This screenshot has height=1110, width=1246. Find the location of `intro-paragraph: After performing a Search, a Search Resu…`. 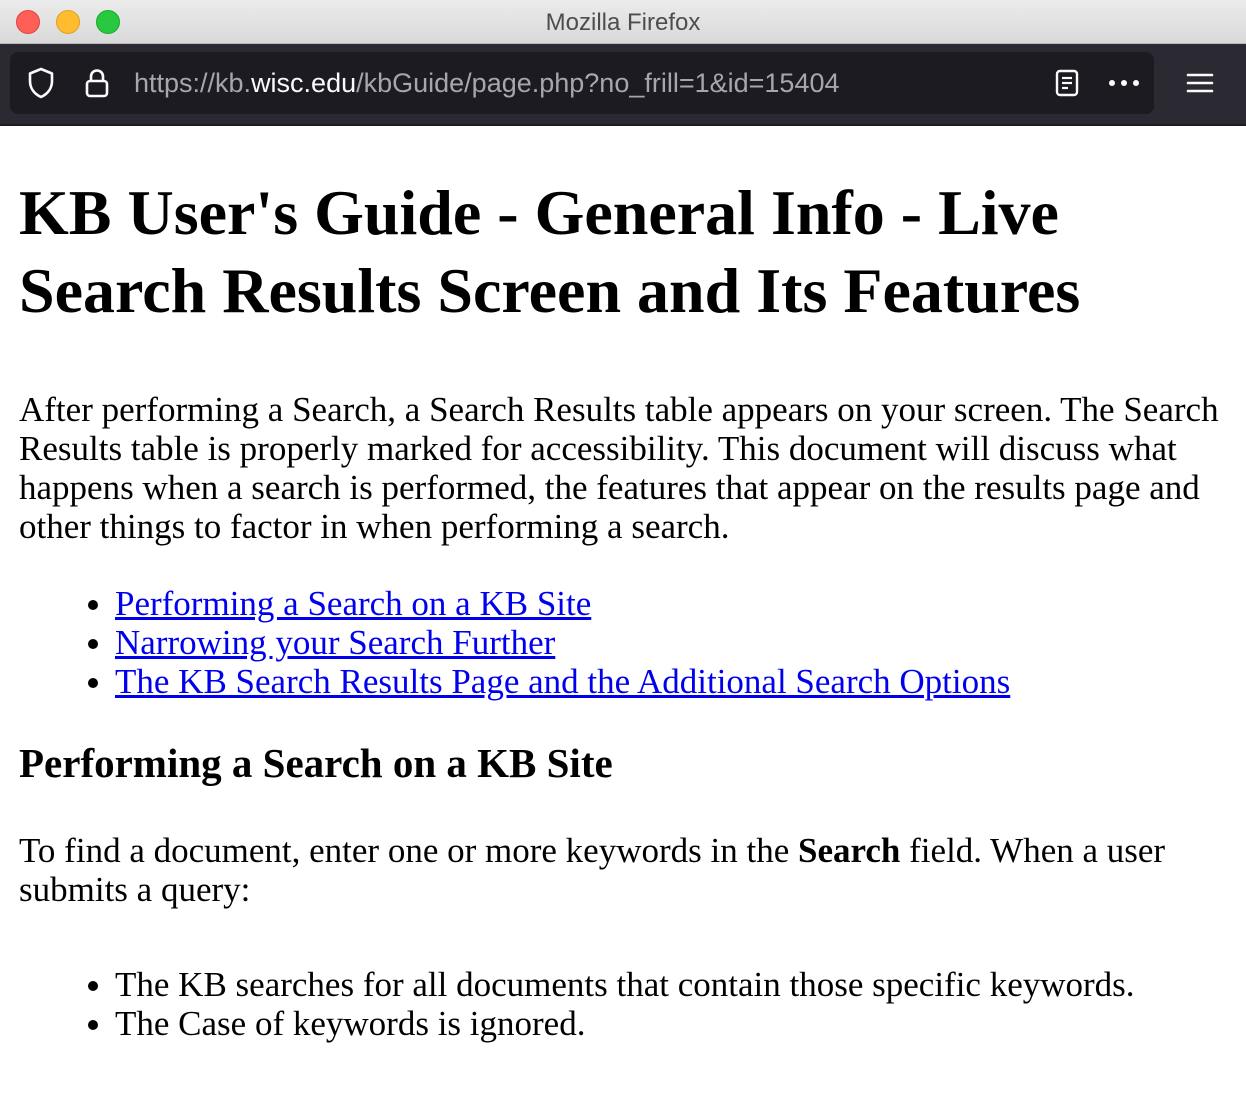

intro-paragraph: After performing a Search, a Search Resu… is located at coordinates (619, 468).